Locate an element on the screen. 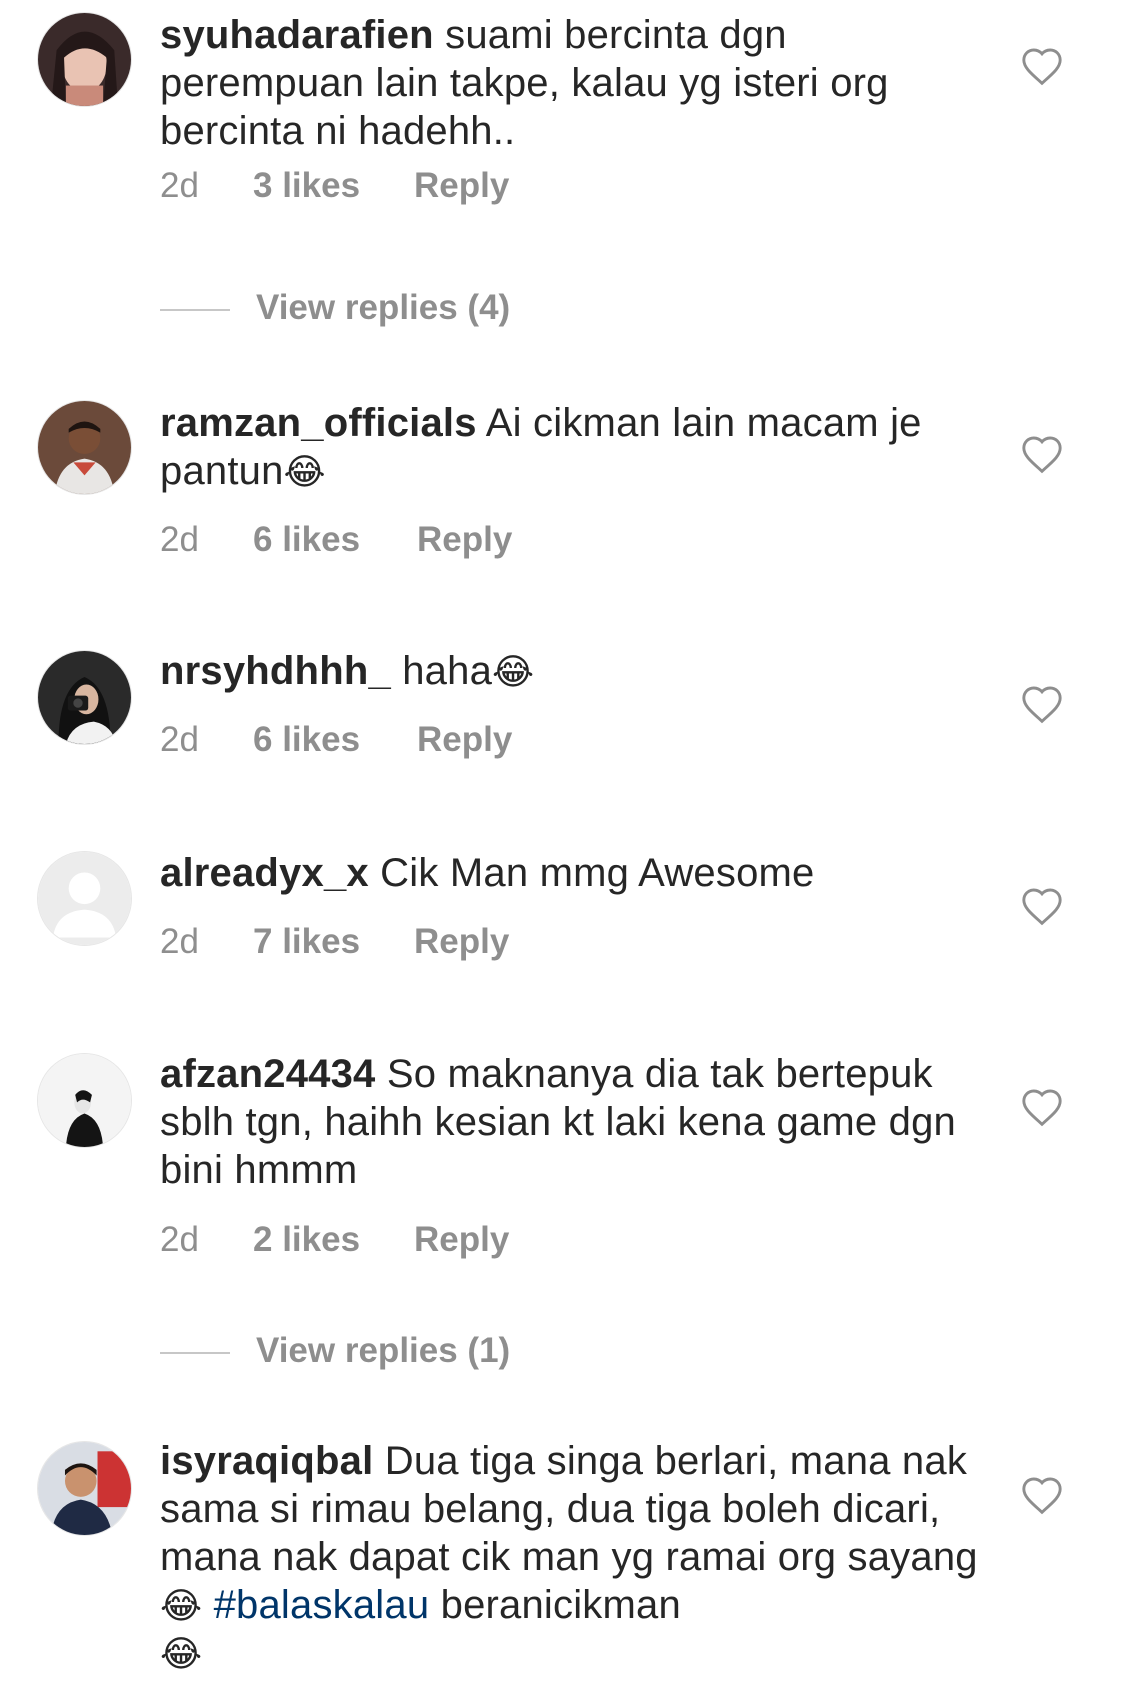 This screenshot has height=1689, width=1125. comment-text: alreadyx_x Cik Man mmg Awesome is located at coordinates (570, 873).